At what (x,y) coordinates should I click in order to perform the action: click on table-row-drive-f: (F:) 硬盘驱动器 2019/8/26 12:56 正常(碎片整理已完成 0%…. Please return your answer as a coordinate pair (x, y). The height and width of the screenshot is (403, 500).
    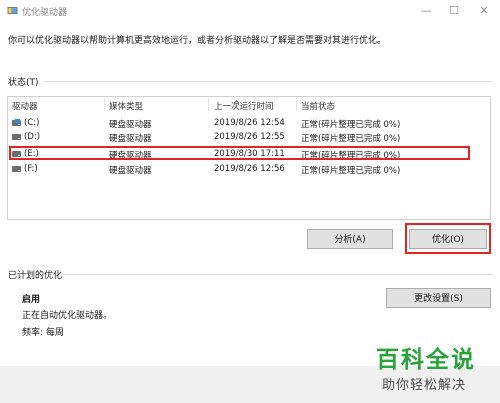
    Looking at the image, I should click on (249, 169).